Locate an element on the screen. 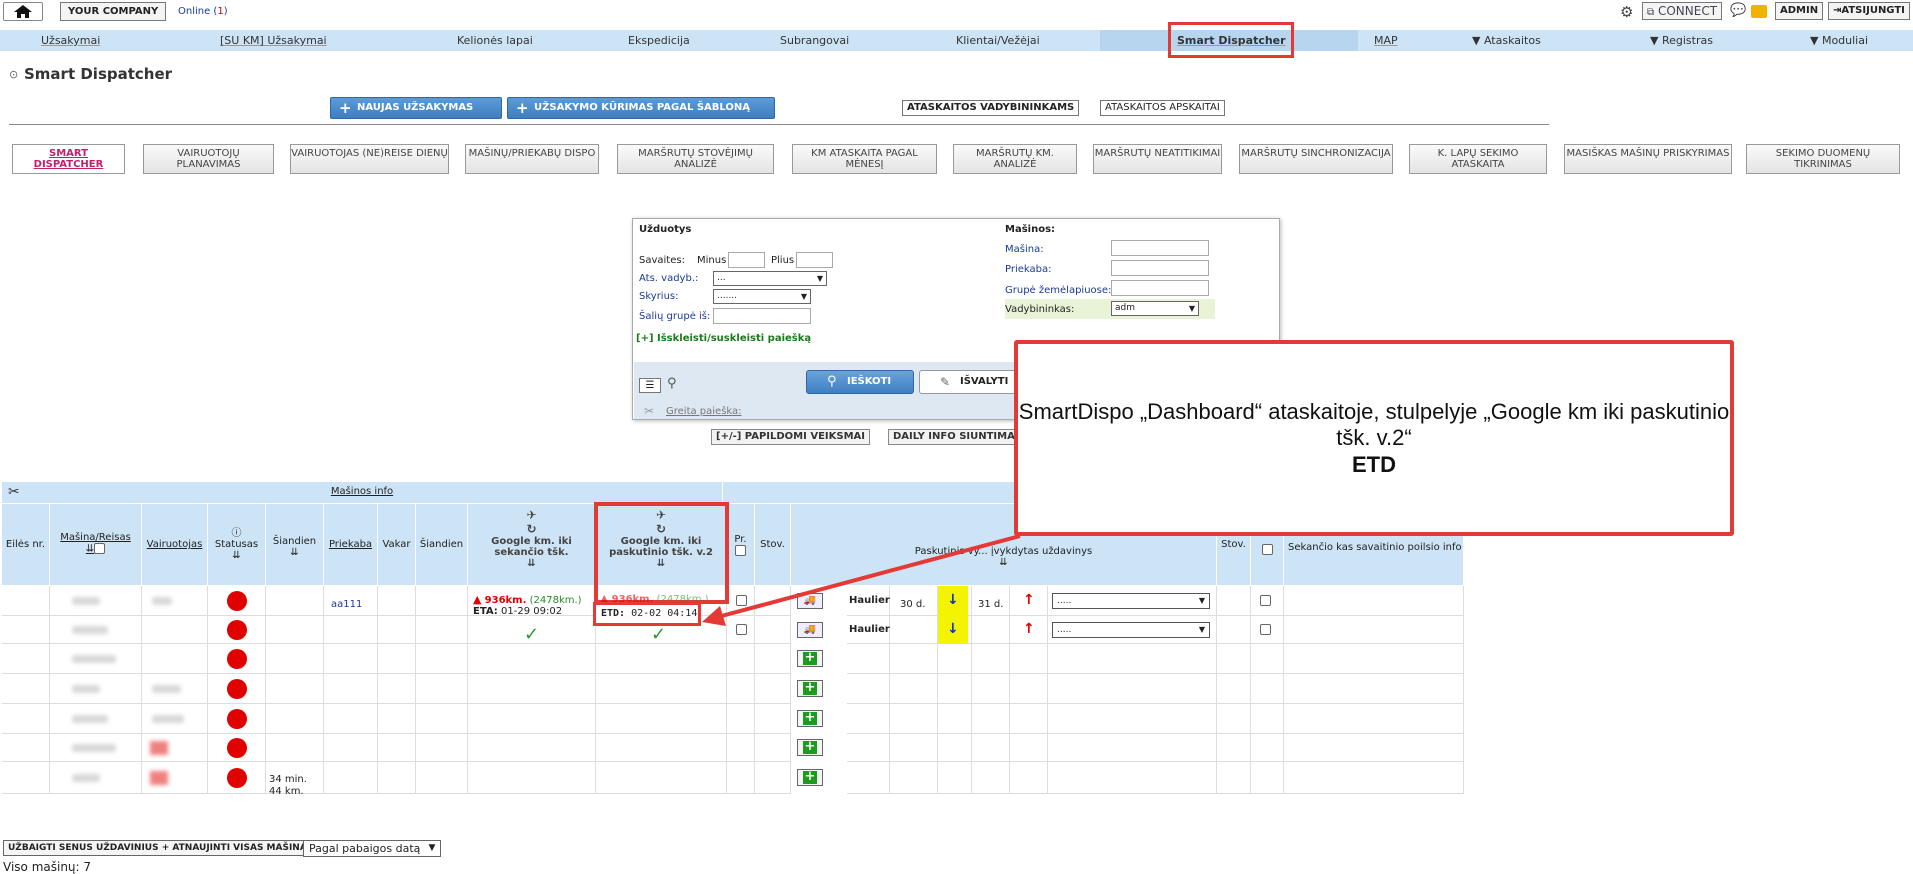  daily-info-button: DAILY INFO SIUNTIMA is located at coordinates (958, 437).